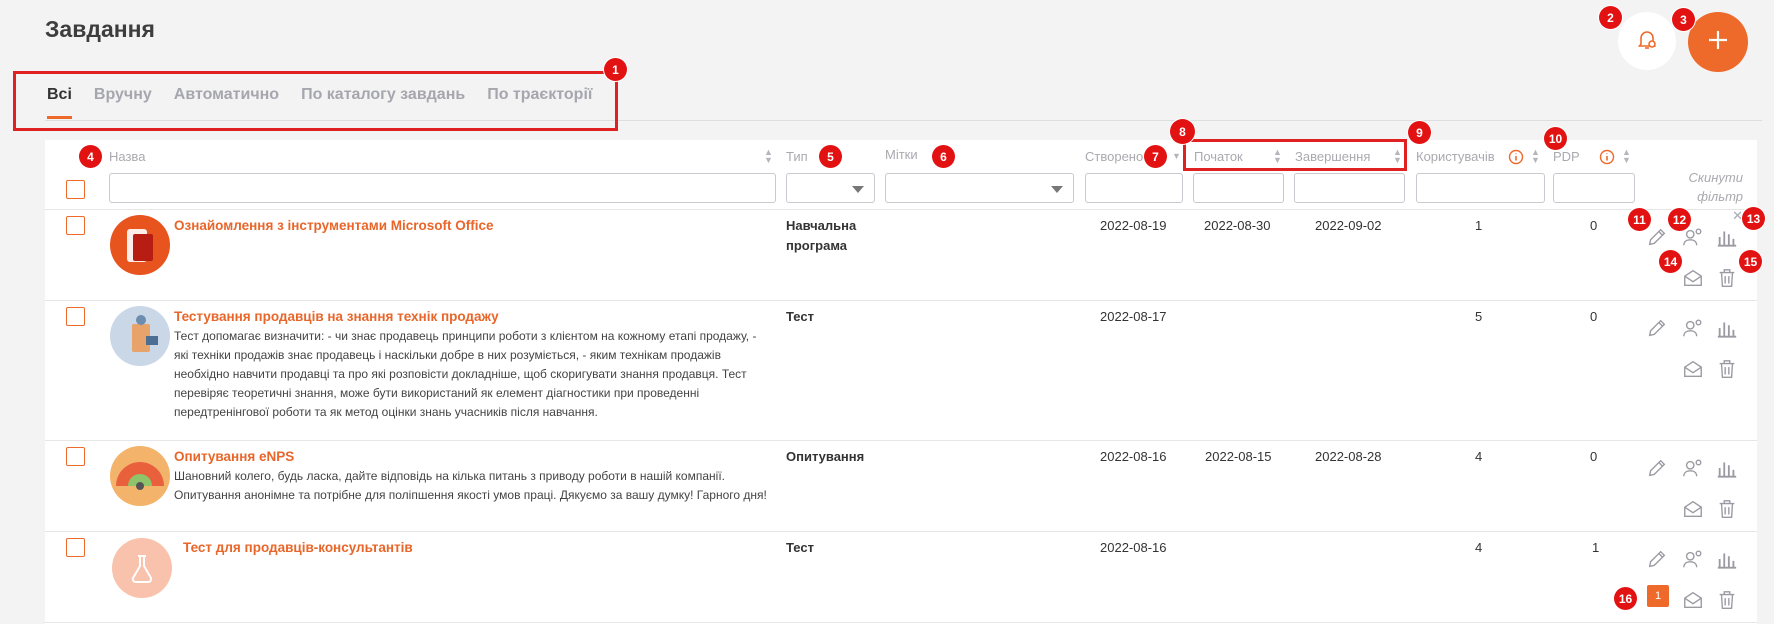 This screenshot has width=1774, height=624. Describe the element at coordinates (140, 476) in the screenshot. I see `task-image-enps` at that location.